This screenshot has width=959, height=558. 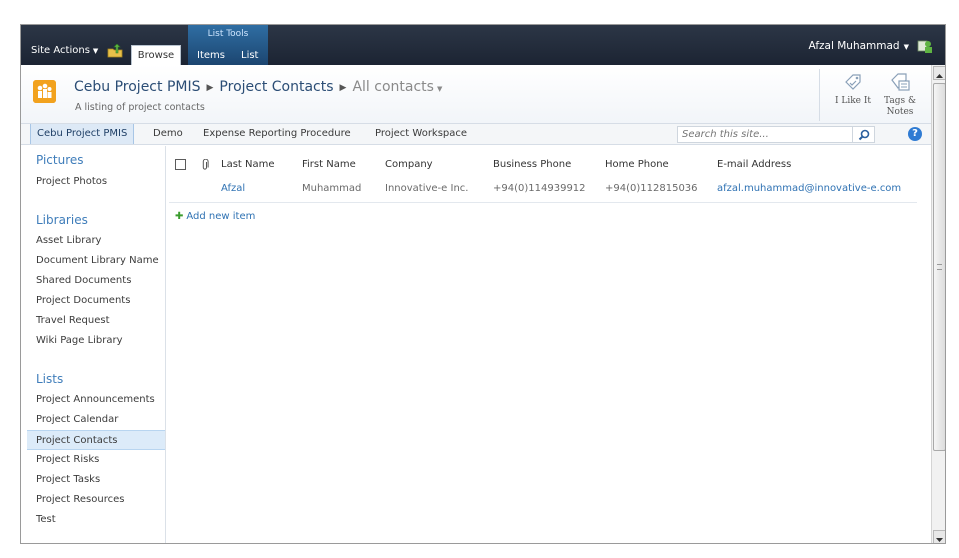 What do you see at coordinates (115, 51) in the screenshot?
I see `navigate-up-icon` at bounding box center [115, 51].